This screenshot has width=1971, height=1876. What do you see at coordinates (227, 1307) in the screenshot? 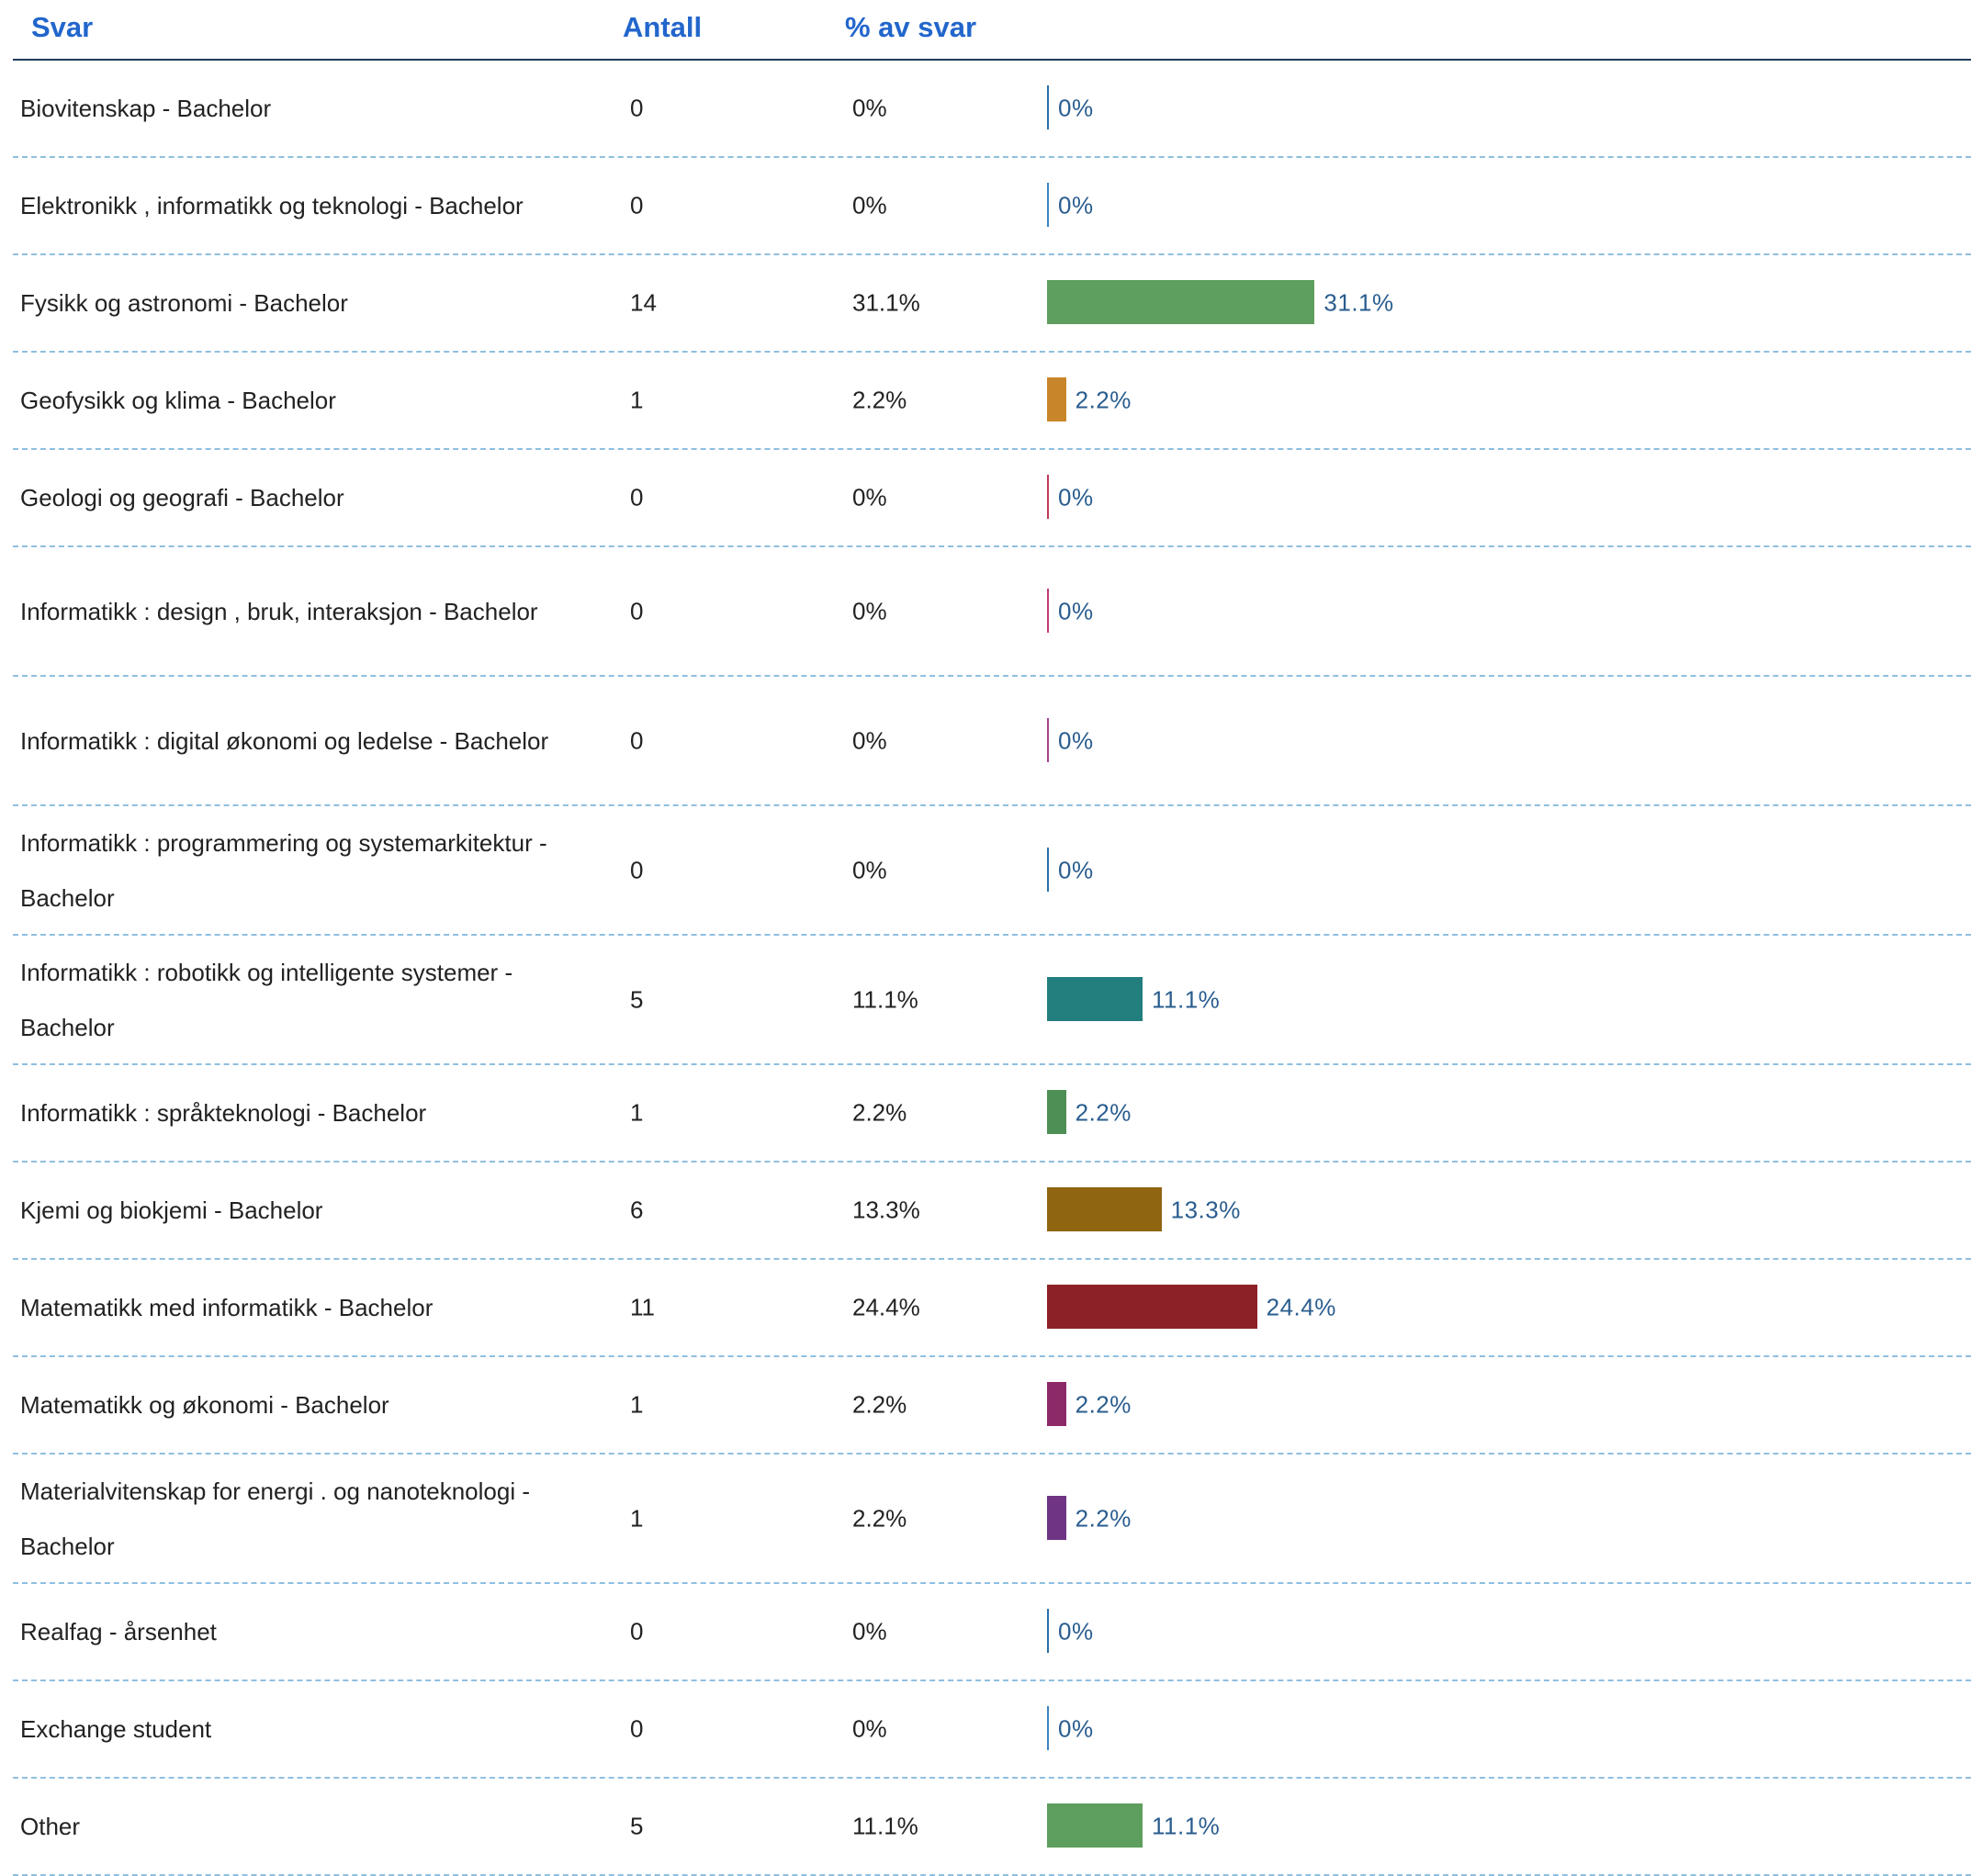
I see `row-label: Matematikk med informatikk - Bachelor` at bounding box center [227, 1307].